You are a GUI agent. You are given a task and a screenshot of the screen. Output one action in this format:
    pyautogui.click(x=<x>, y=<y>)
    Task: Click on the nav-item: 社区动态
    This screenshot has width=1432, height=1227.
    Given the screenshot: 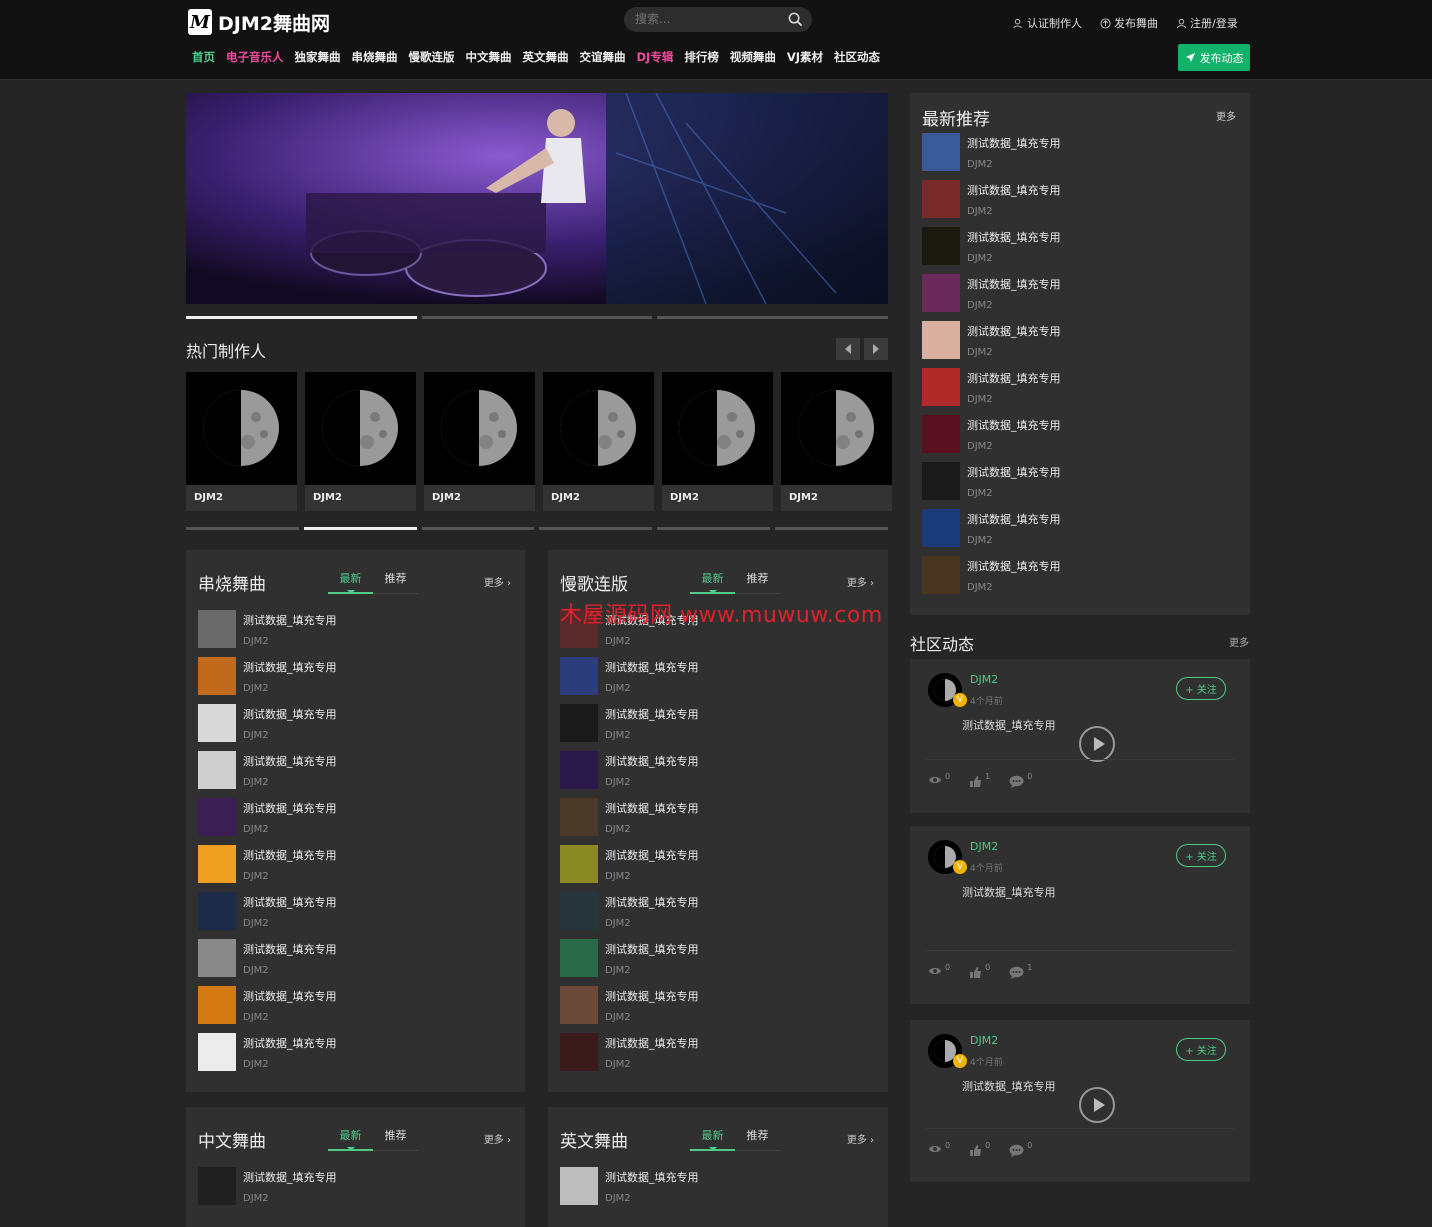 What is the action you would take?
    pyautogui.click(x=857, y=57)
    